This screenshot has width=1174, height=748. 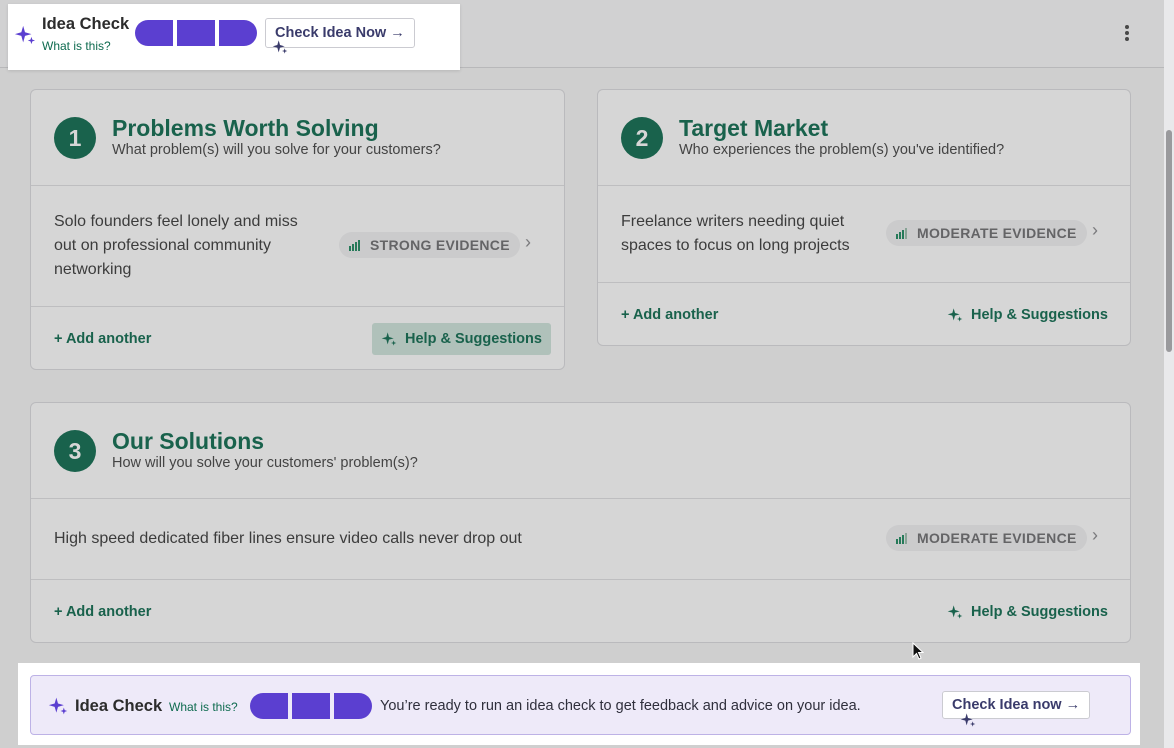 I want to click on card-title: Target Market, so click(x=754, y=128).